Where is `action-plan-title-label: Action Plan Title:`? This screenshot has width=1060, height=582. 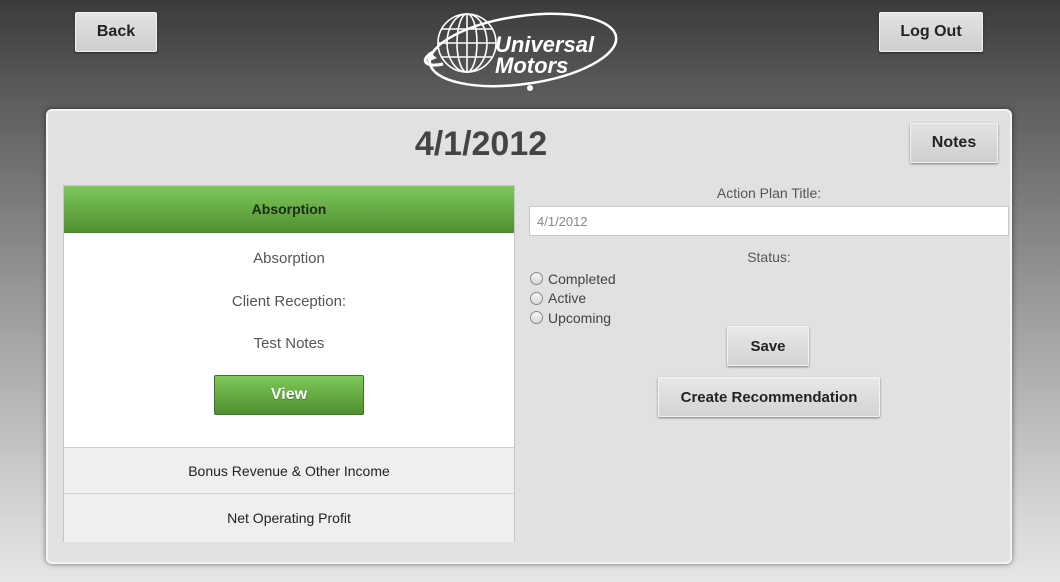 action-plan-title-label: Action Plan Title: is located at coordinates (769, 193).